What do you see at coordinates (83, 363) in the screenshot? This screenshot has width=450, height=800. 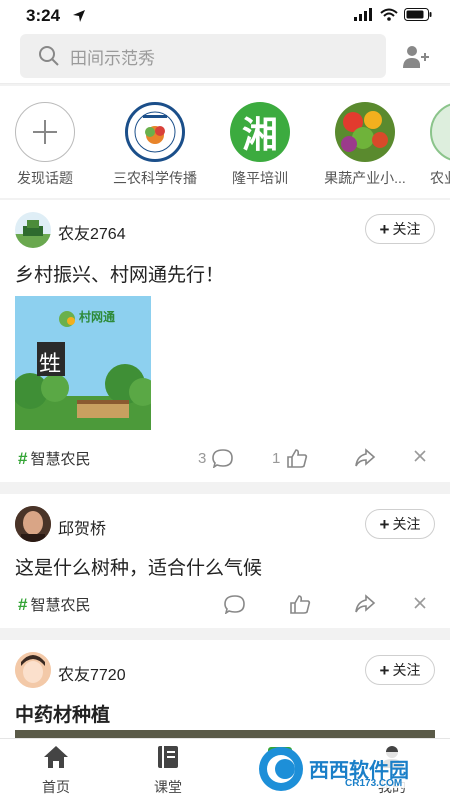 I see `post-image: 村网通 甡` at bounding box center [83, 363].